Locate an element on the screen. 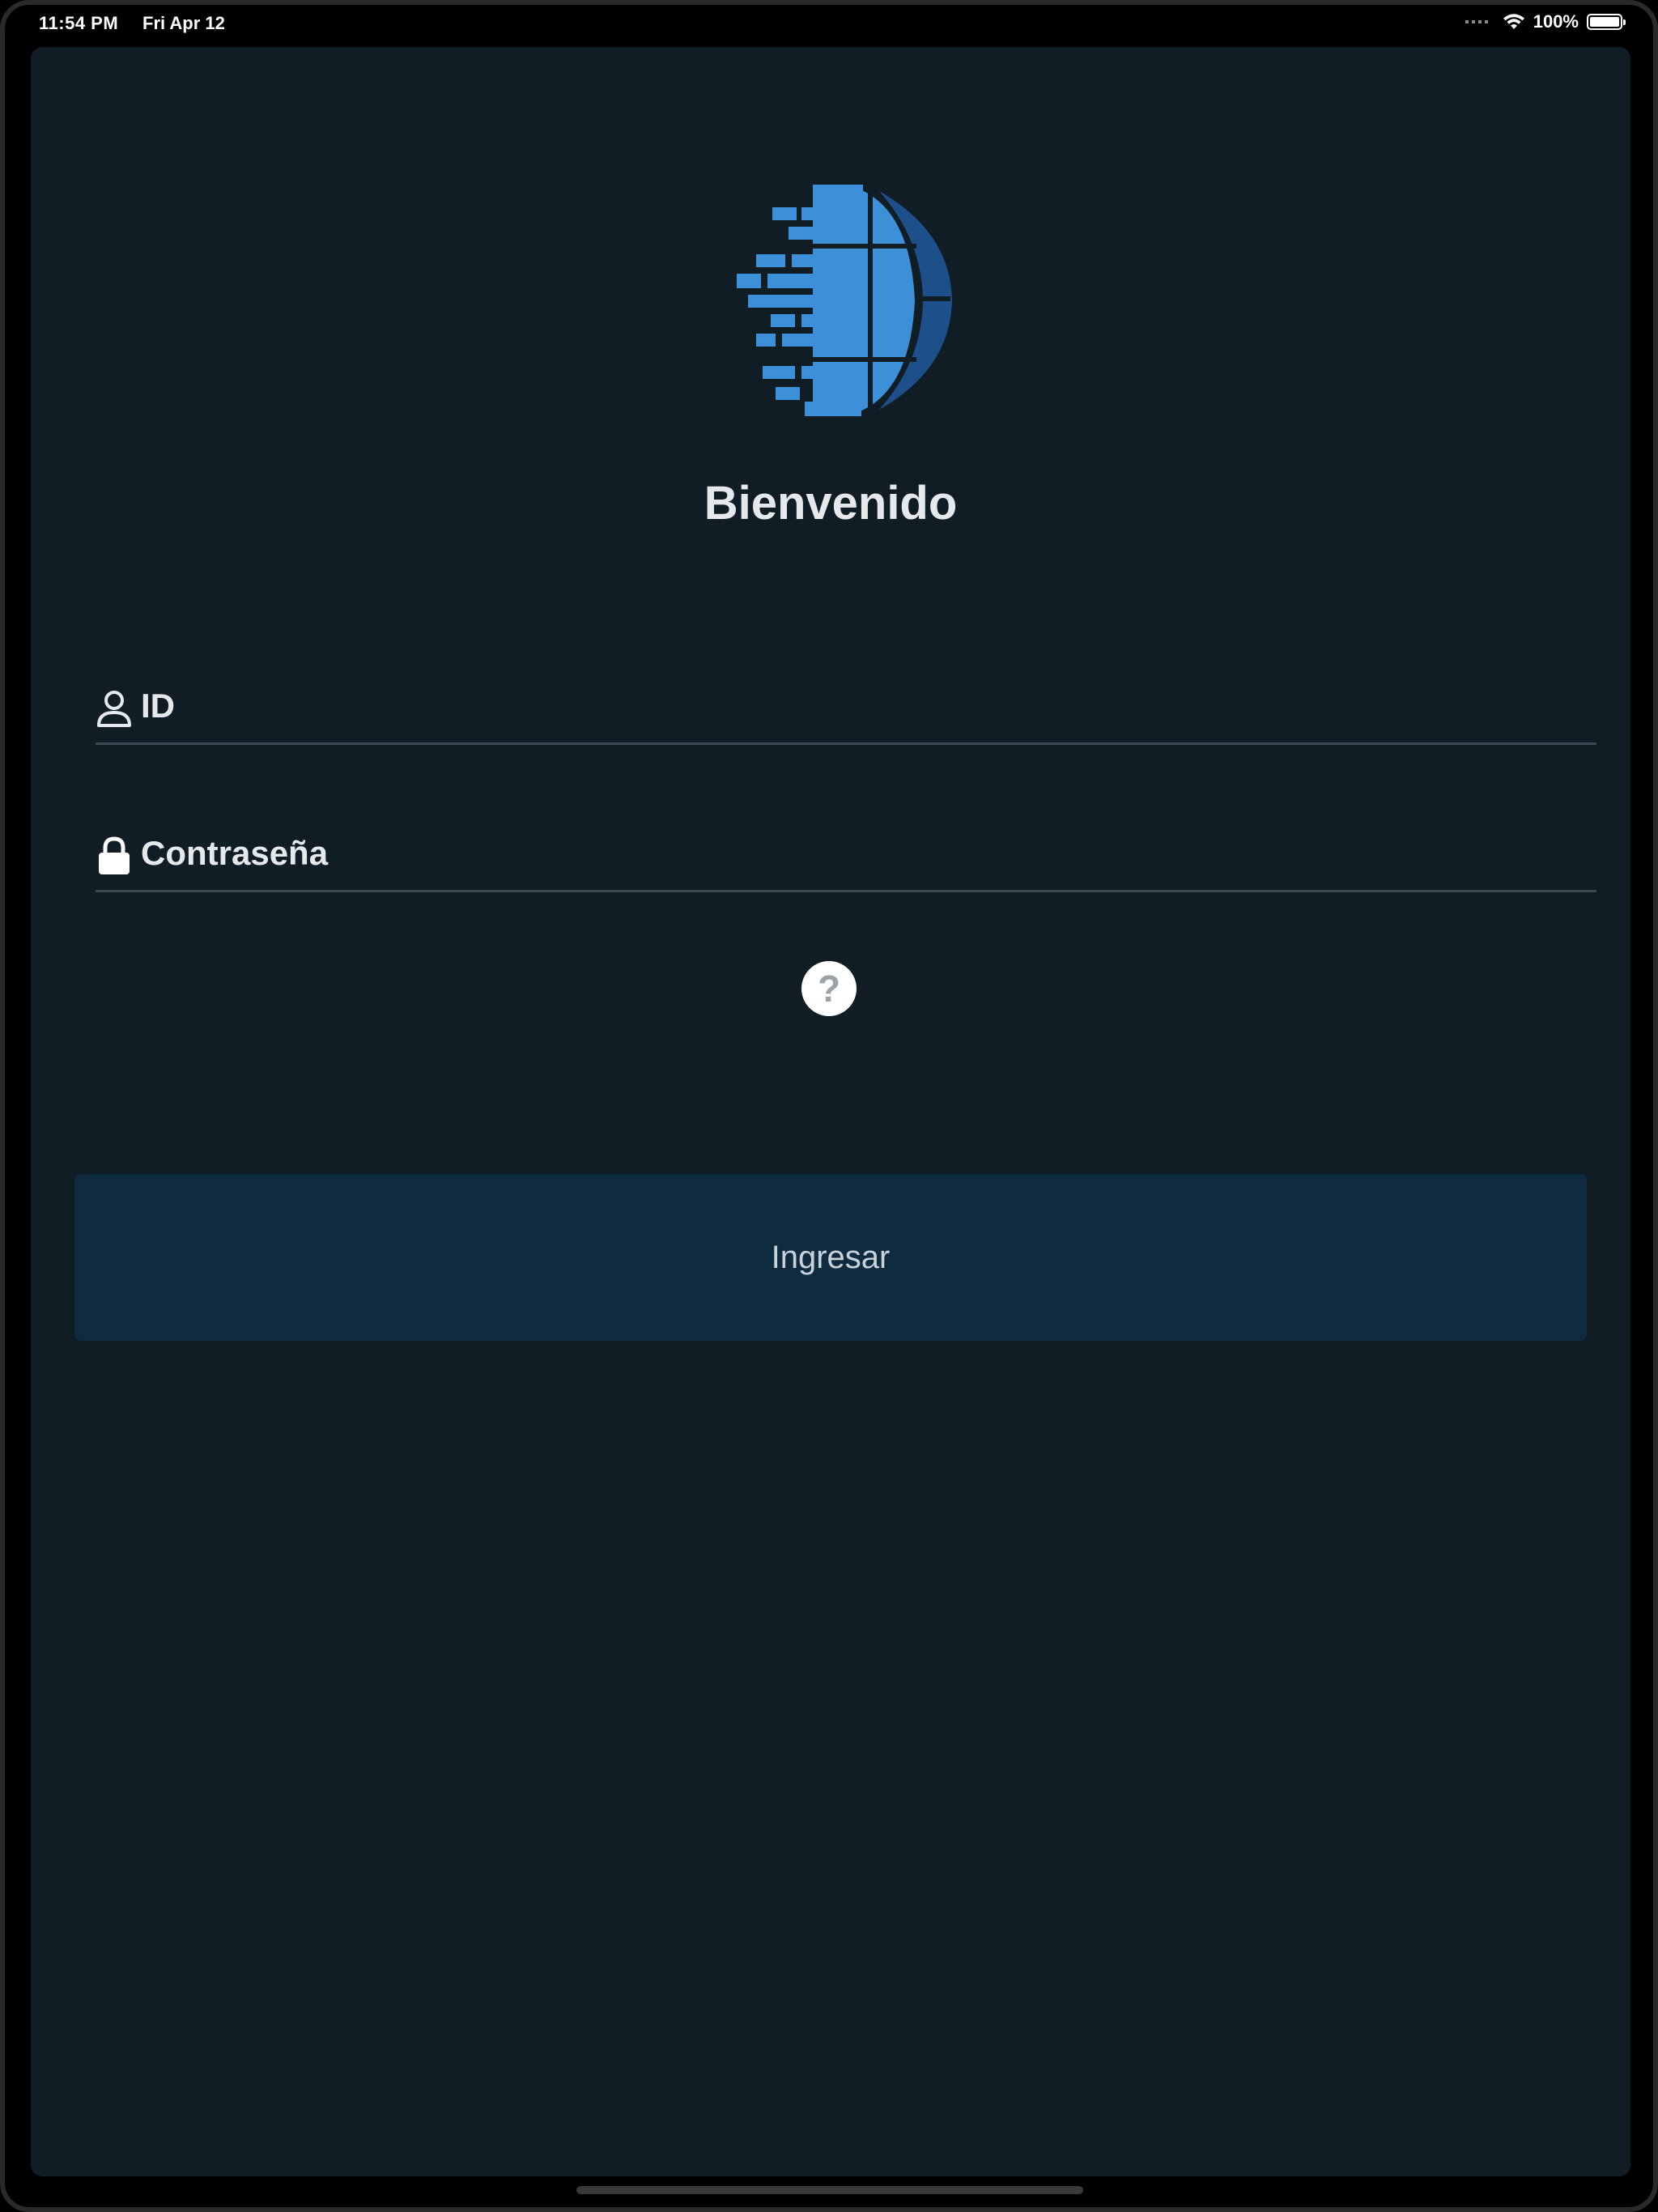 The width and height of the screenshot is (1658, 2212). wifi-icon is located at coordinates (1513, 22).